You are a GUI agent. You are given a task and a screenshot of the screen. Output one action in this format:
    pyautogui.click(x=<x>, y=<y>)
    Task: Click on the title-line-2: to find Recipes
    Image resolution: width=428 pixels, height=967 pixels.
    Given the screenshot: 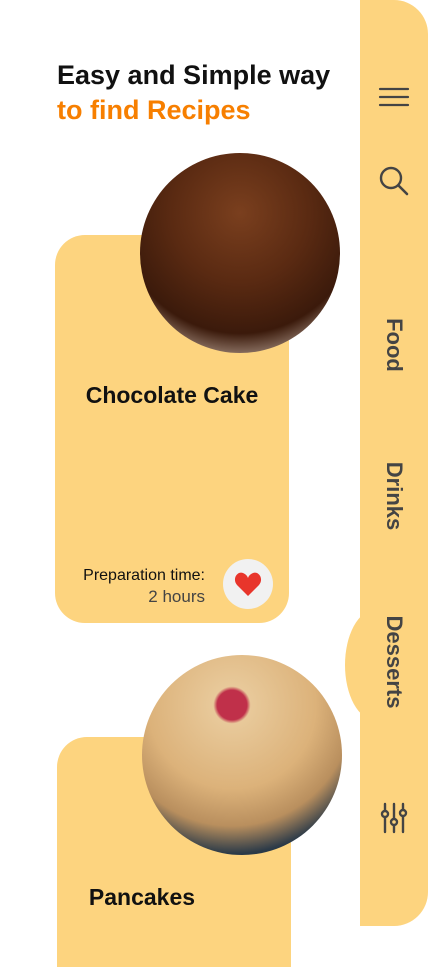 What is the action you would take?
    pyautogui.click(x=154, y=110)
    